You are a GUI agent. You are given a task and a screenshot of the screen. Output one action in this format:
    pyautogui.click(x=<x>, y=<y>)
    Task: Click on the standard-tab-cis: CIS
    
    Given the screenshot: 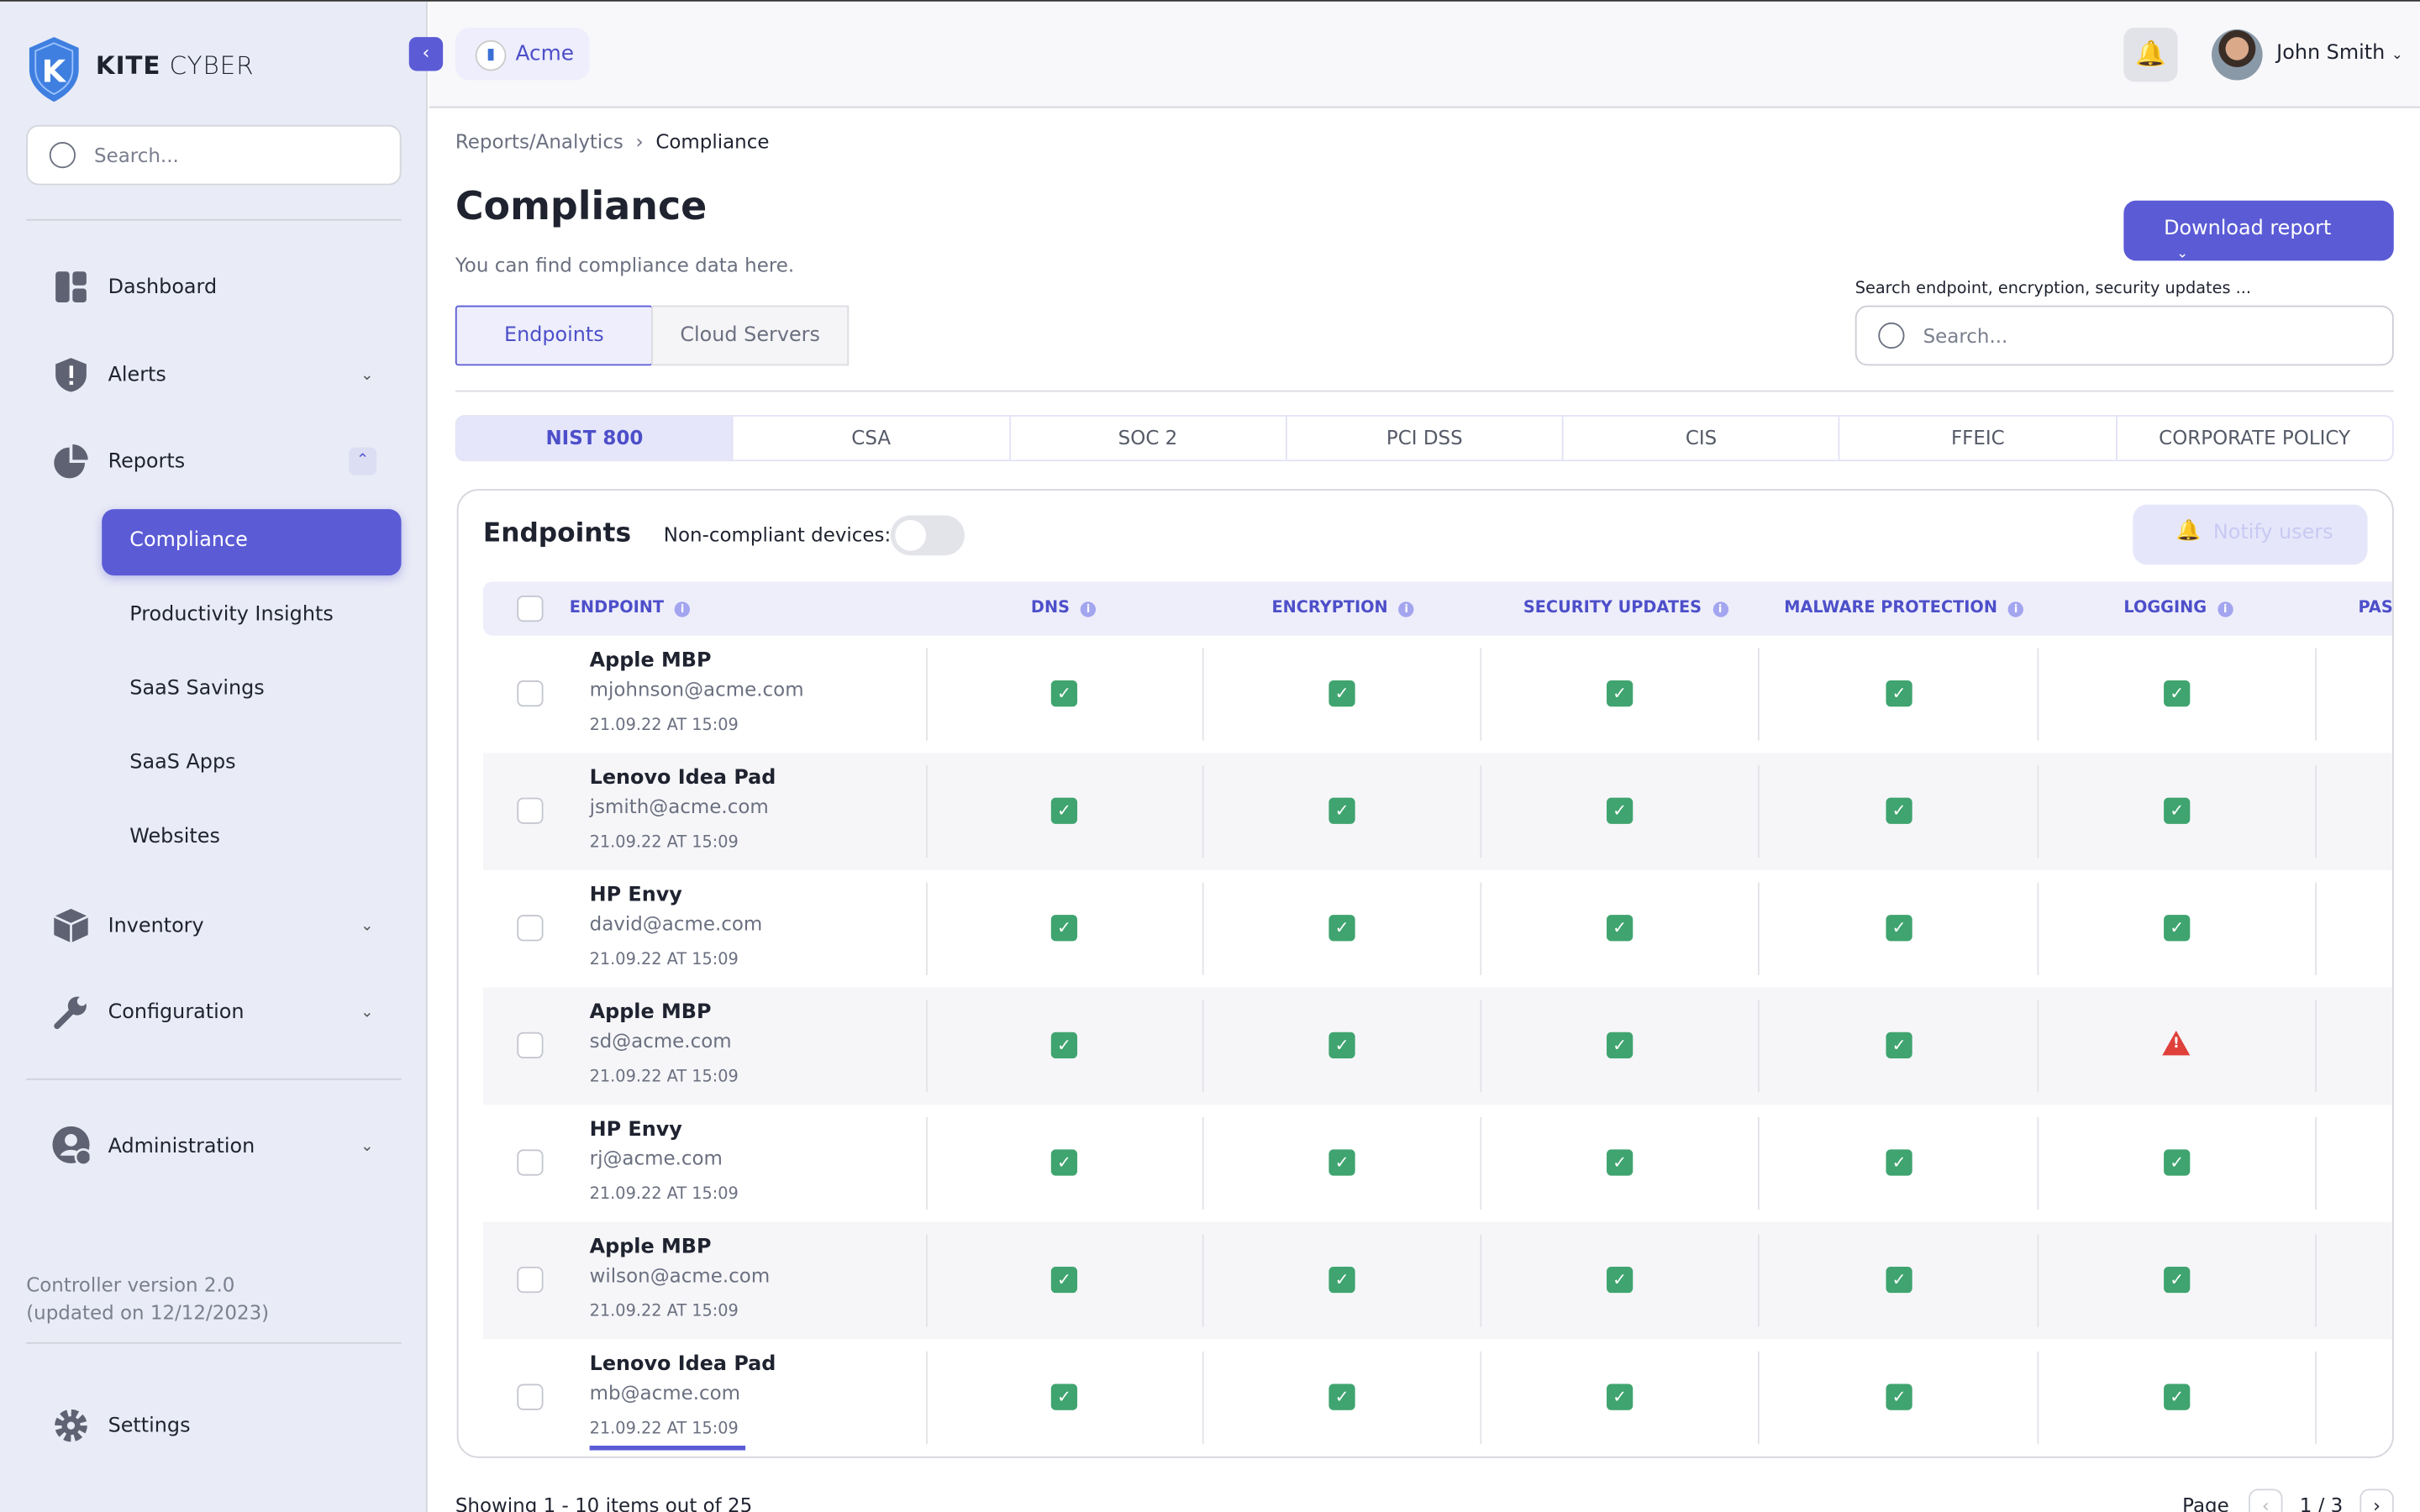 What is the action you would take?
    pyautogui.click(x=1703, y=438)
    